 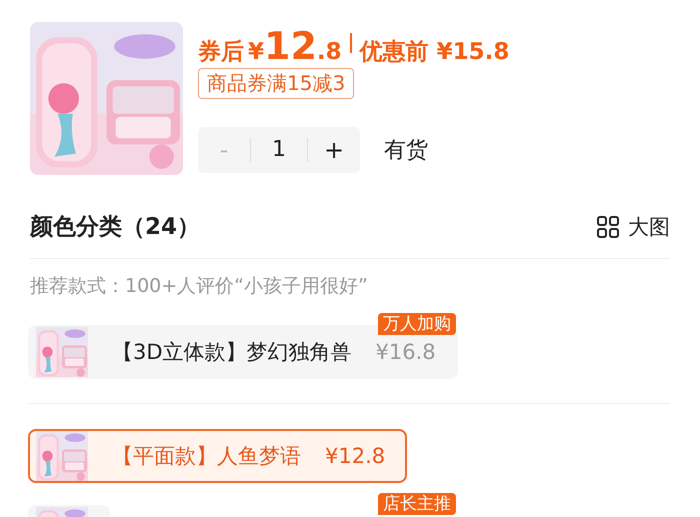 What do you see at coordinates (435, 52) in the screenshot?
I see `original-price: 优惠前 ¥15.8` at bounding box center [435, 52].